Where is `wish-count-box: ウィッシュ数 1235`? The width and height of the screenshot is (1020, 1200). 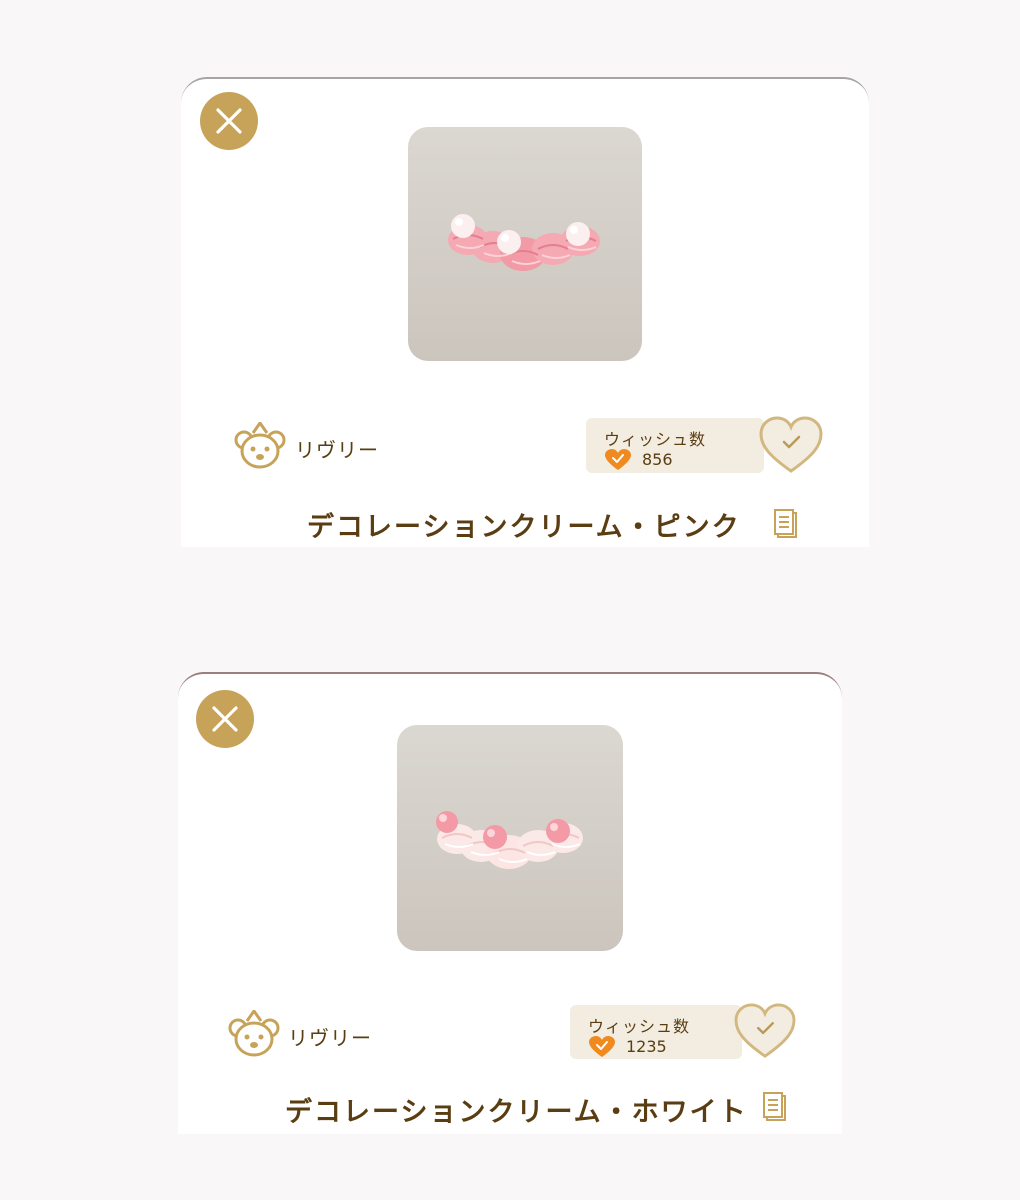
wish-count-box: ウィッシュ数 1235 is located at coordinates (656, 1032).